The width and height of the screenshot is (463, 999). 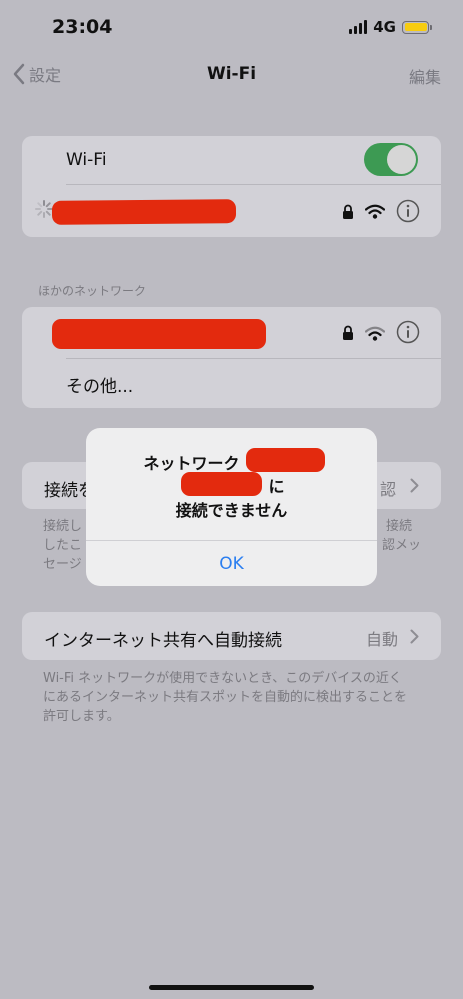 I want to click on wifi-toggle, so click(x=391, y=159).